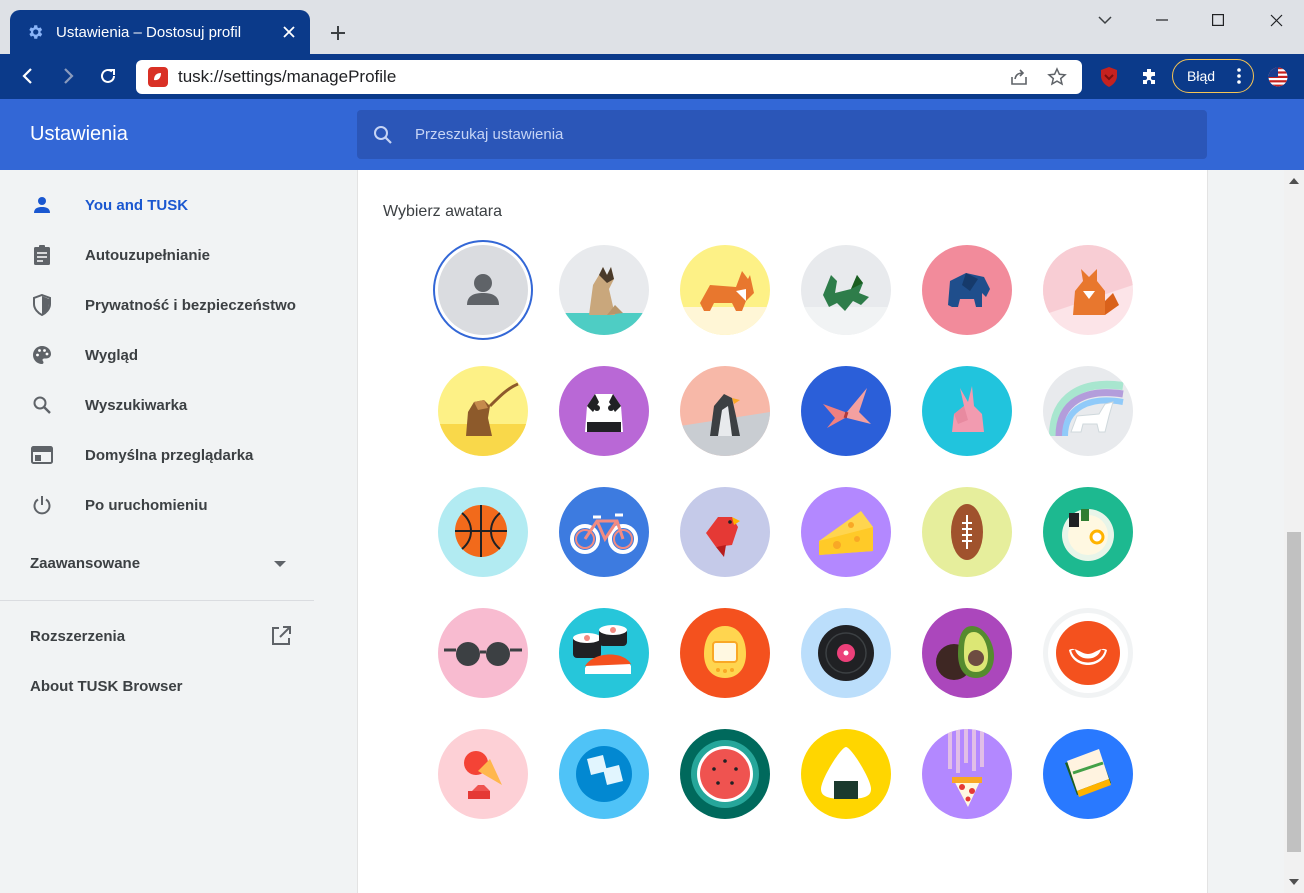 This screenshot has height=893, width=1304. Describe the element at coordinates (1088, 290) in the screenshot. I see `fox-avatar` at that location.